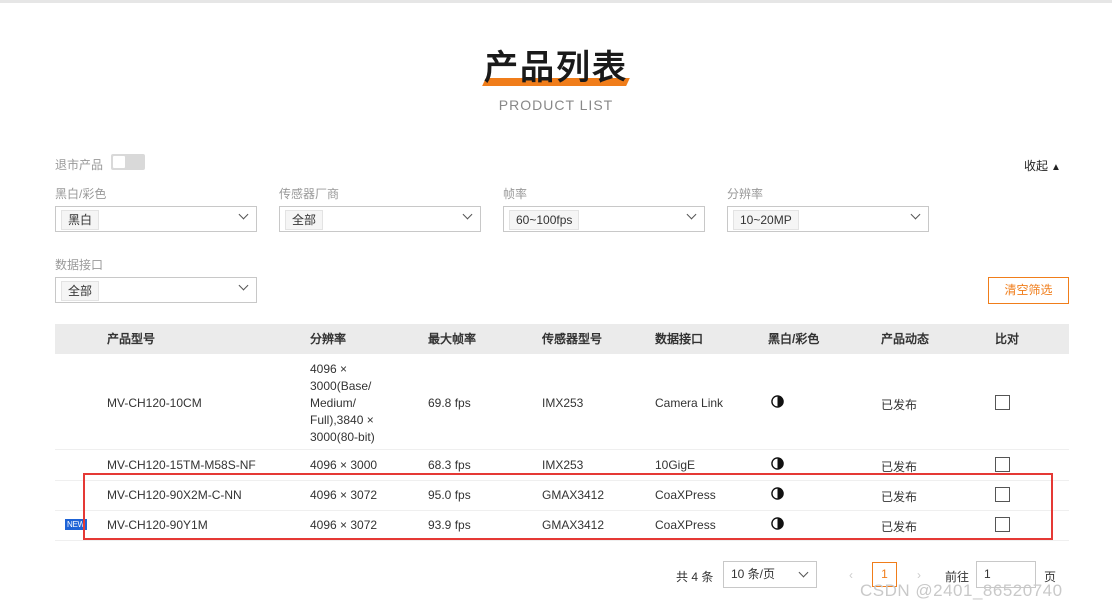 The width and height of the screenshot is (1112, 611). I want to click on page-subtitle: PRODUCT LIST, so click(556, 105).